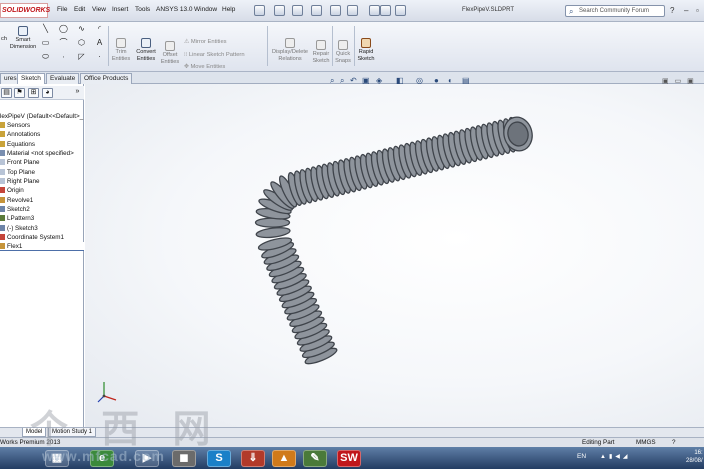 This screenshot has height=469, width=704. What do you see at coordinates (121, 50) in the screenshot?
I see `trim-entities-button: Trim Entities` at bounding box center [121, 50].